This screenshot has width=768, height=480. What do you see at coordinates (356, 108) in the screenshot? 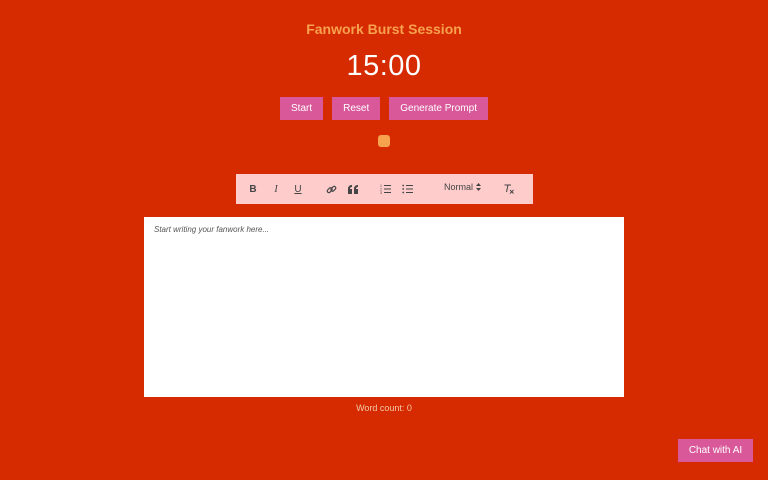
I see `reset-button: Reset` at bounding box center [356, 108].